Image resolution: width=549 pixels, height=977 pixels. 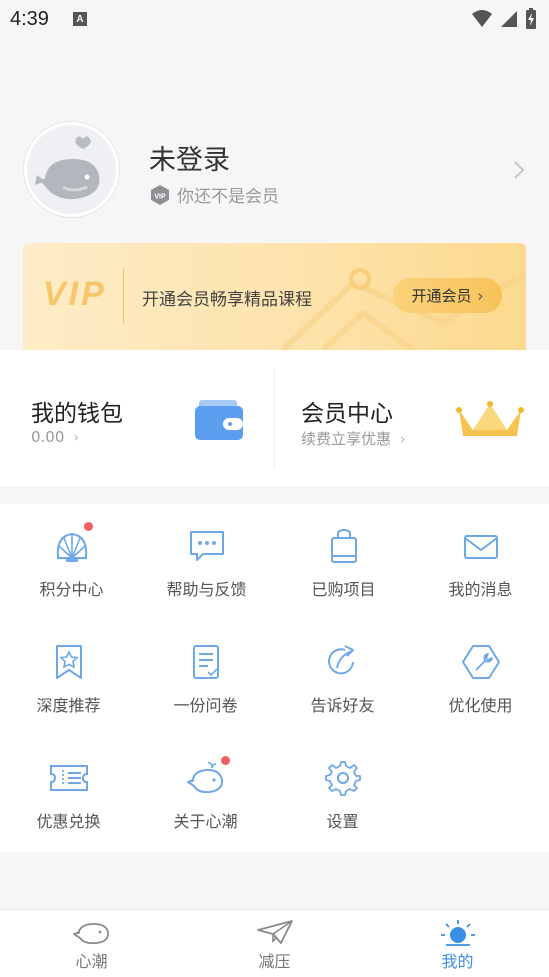 What do you see at coordinates (75, 294) in the screenshot?
I see `vip-logo: VIP` at bounding box center [75, 294].